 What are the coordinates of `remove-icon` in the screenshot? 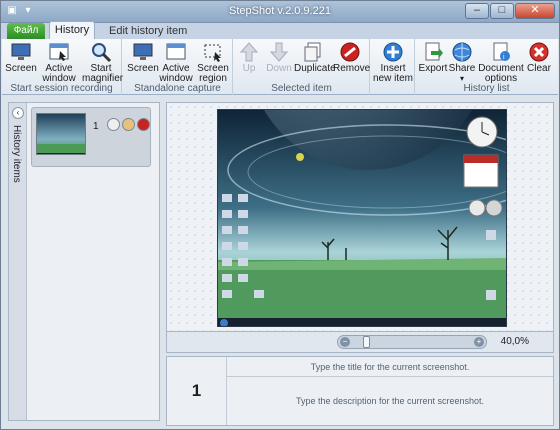 It's located at (350, 52).